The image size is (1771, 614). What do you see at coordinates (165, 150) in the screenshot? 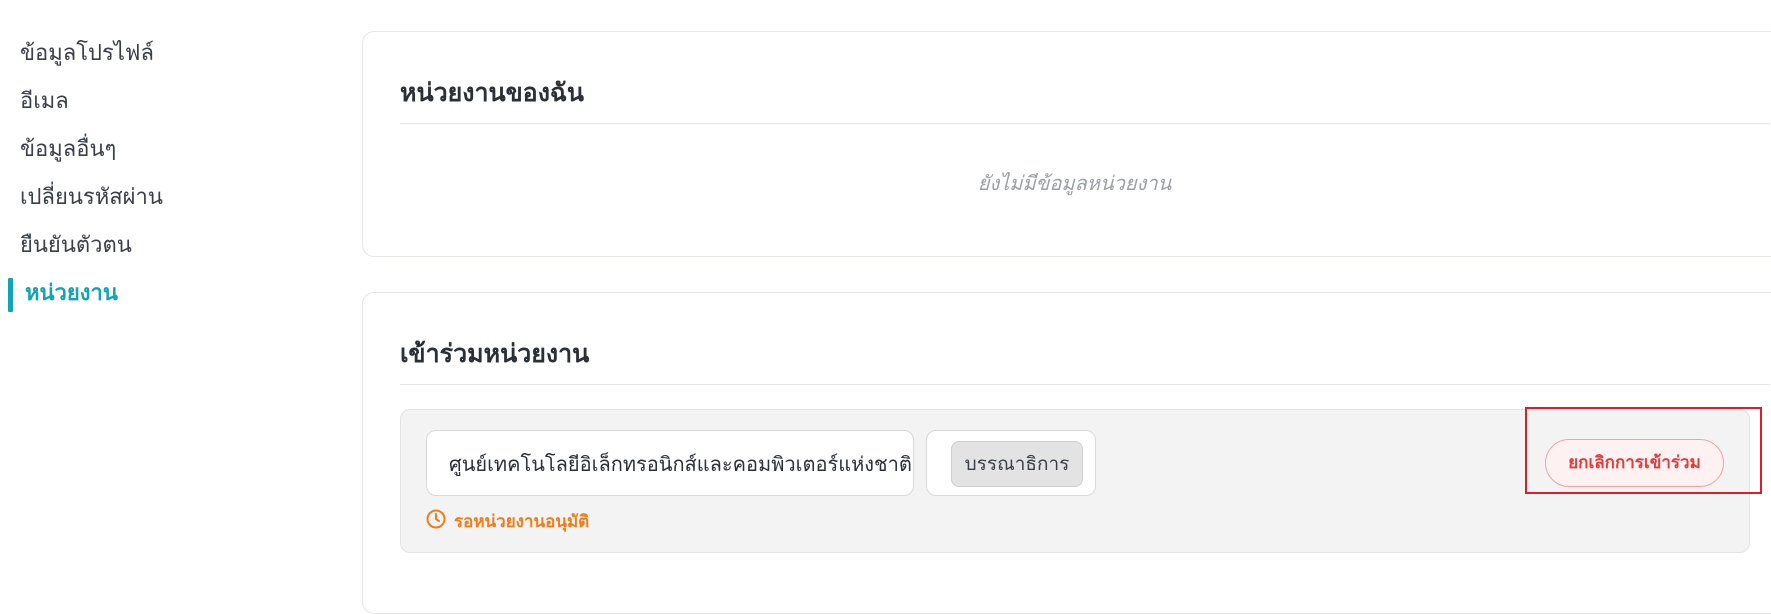
I see `sidebar-item-other-info: ข้อมูลอื่นๆ` at bounding box center [165, 150].